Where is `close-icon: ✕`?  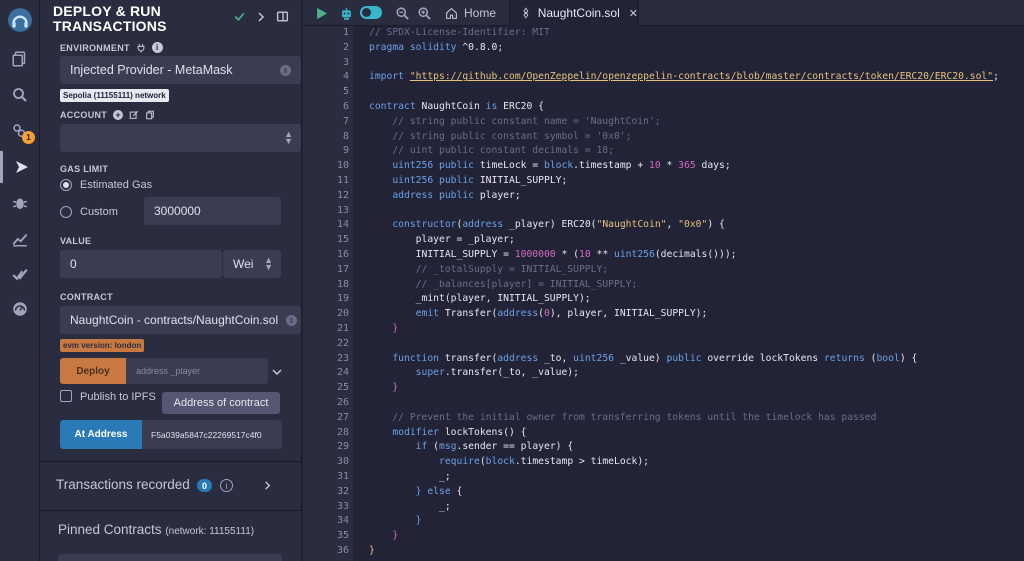
close-icon: ✕ is located at coordinates (633, 13).